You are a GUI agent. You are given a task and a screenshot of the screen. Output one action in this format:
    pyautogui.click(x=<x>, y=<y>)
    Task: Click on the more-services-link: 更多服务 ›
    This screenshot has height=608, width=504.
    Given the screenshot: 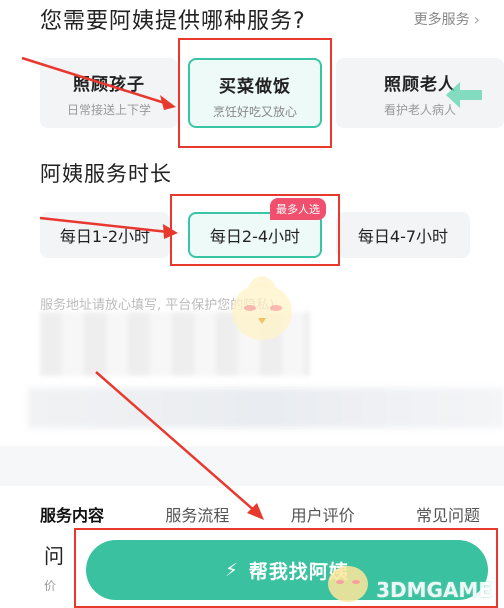 What is the action you would take?
    pyautogui.click(x=447, y=19)
    